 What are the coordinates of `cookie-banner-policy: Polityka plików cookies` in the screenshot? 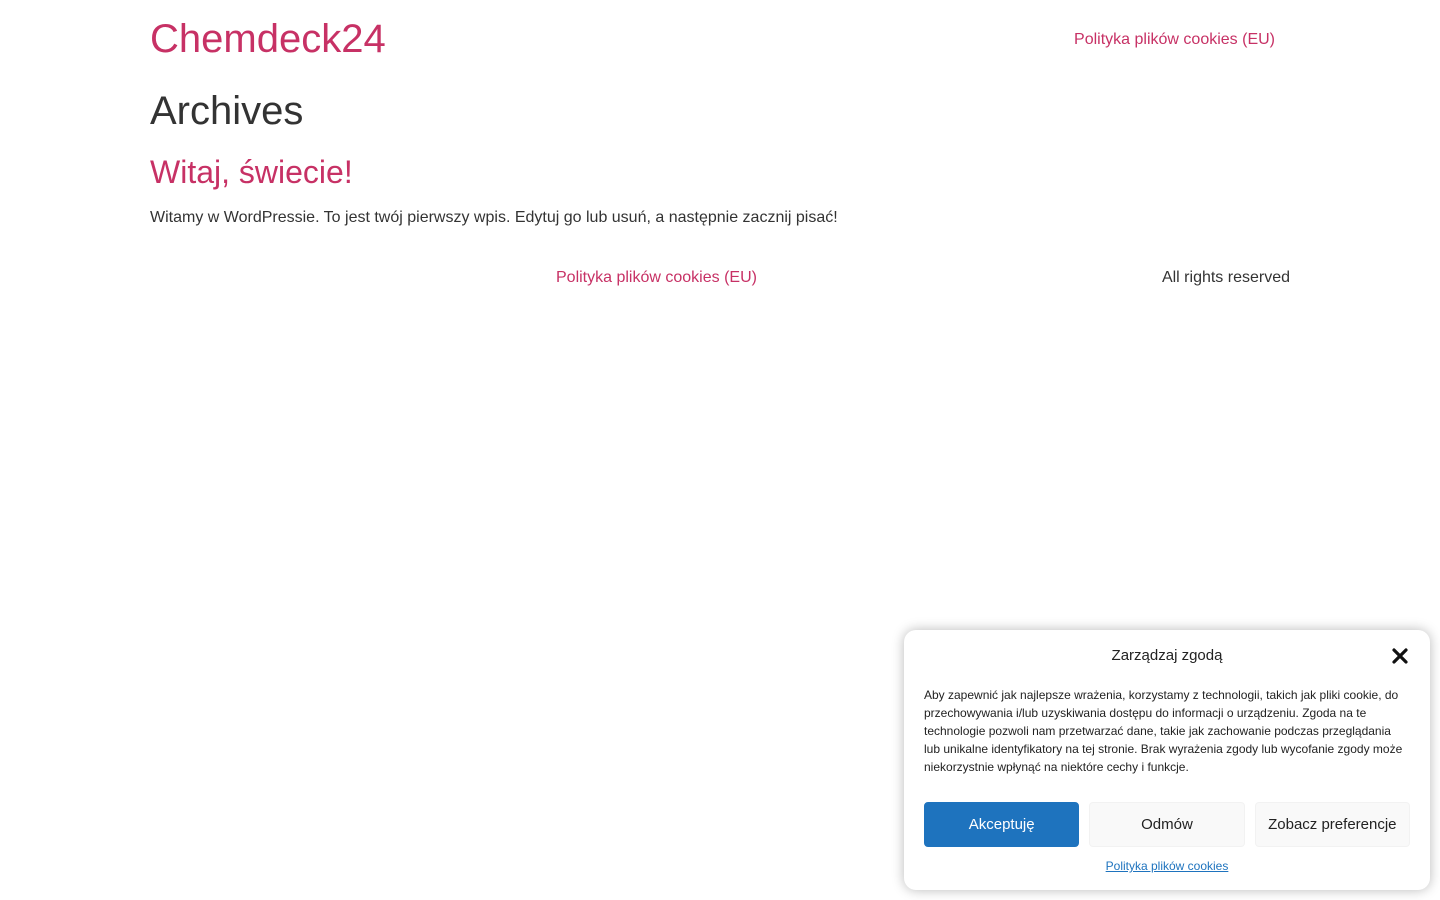 It's located at (1167, 866).